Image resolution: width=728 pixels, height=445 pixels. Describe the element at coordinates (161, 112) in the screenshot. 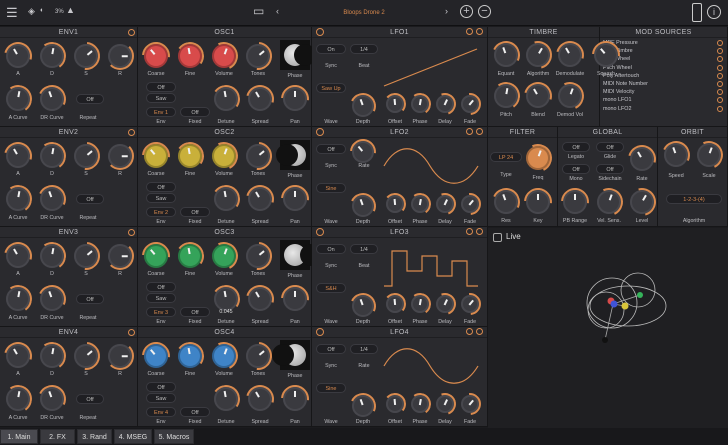

I see `env-select-button: Env 1` at that location.